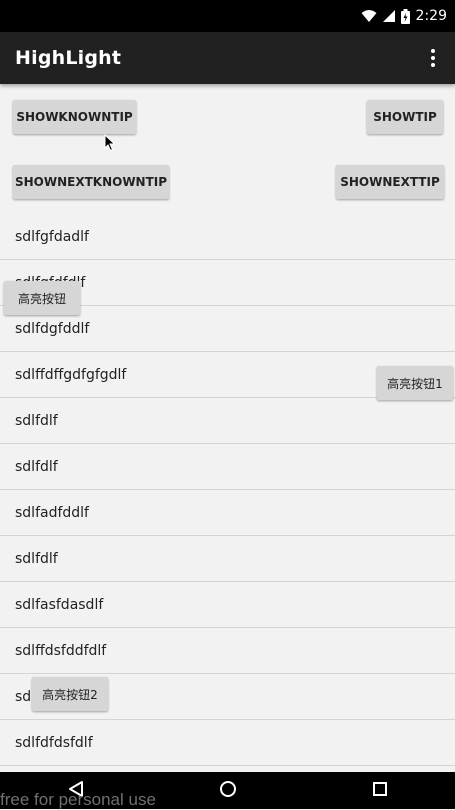 This screenshot has width=455, height=810. I want to click on status-time: 2:29, so click(431, 16).